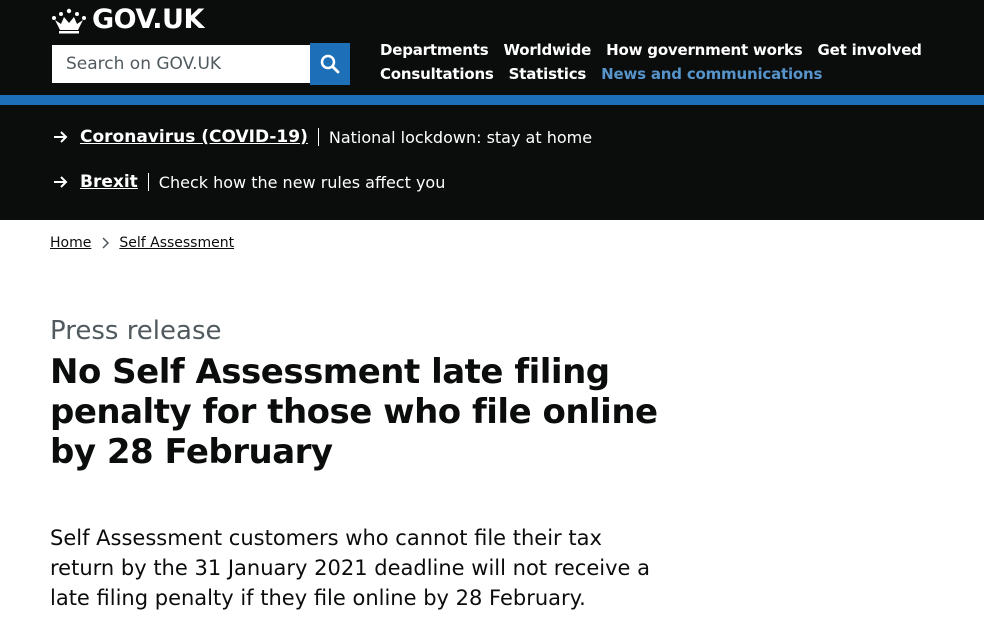 This screenshot has height=638, width=984. Describe the element at coordinates (136, 331) in the screenshot. I see `document-type: Press release` at that location.